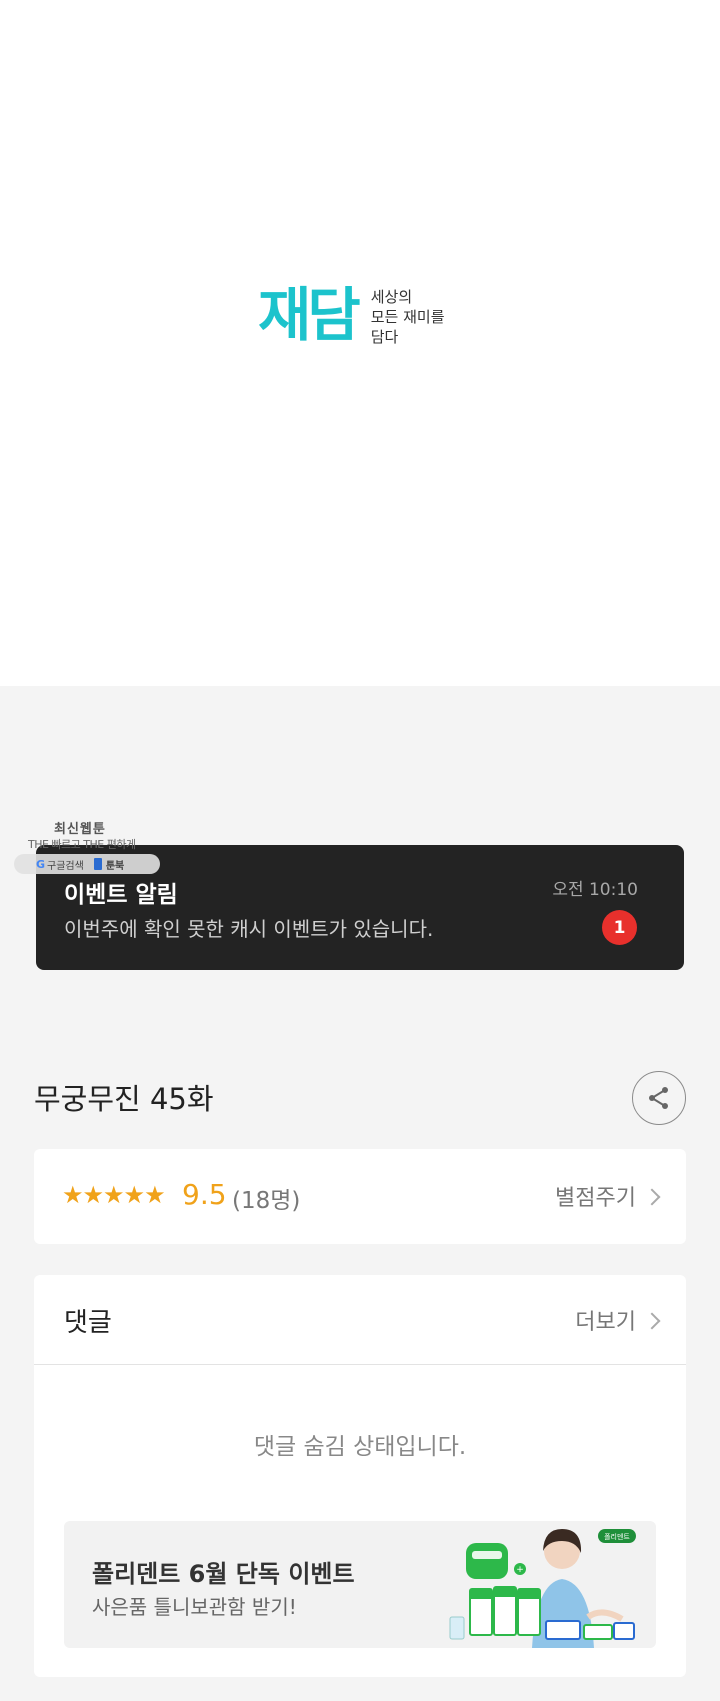  What do you see at coordinates (87, 864) in the screenshot?
I see `widget-pill: G 구글검색 툰북` at bounding box center [87, 864].